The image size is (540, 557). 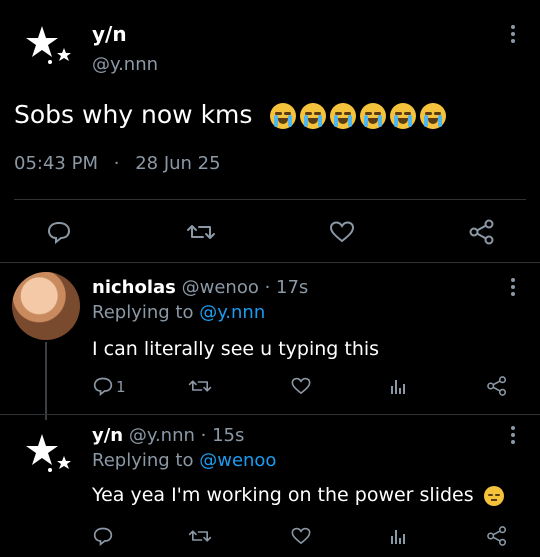 I want to click on unamused-emoji-icon, so click(x=493, y=495).